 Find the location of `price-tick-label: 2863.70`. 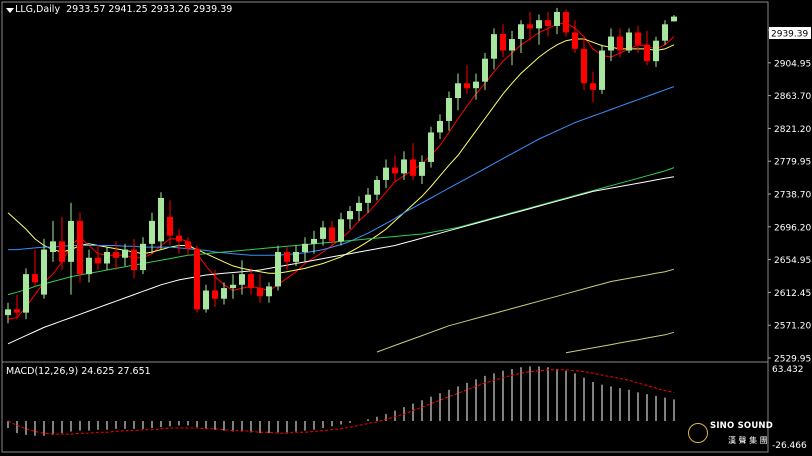

price-tick-label: 2863.70 is located at coordinates (792, 97).